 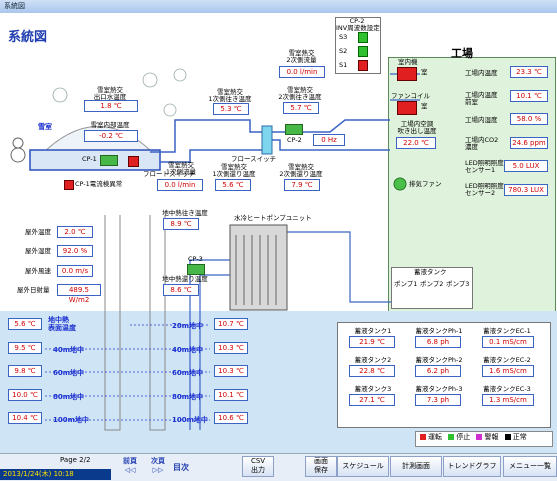 I want to click on cp1-label: CP-1, so click(x=89, y=159).